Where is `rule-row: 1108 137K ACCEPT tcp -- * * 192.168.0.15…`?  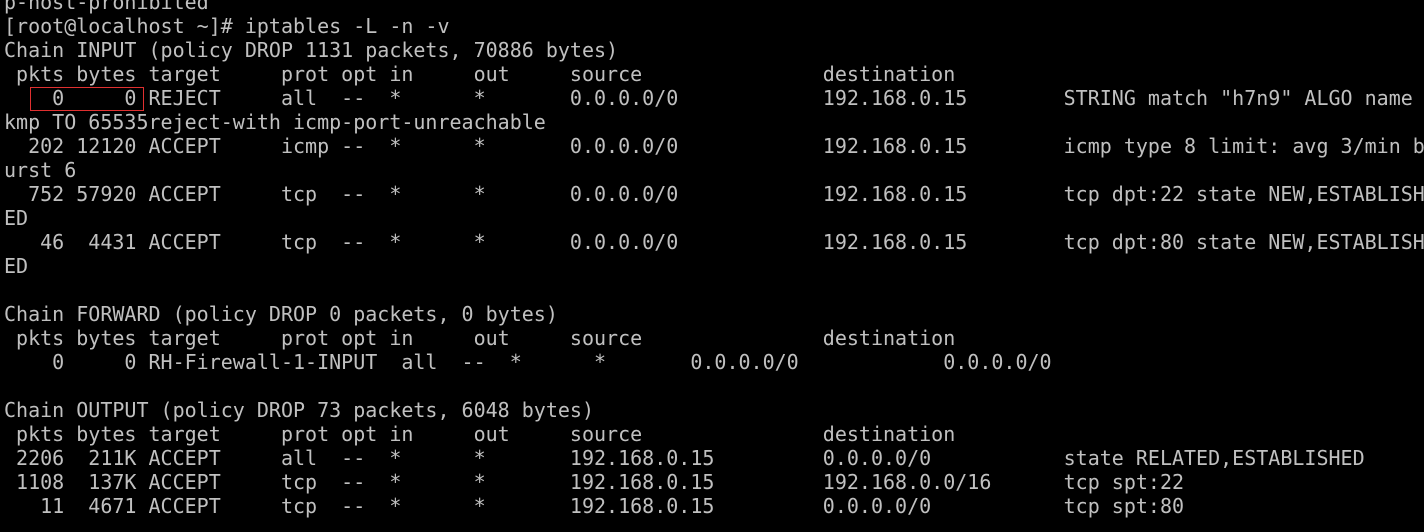 rule-row: 1108 137K ACCEPT tcp -- * * 192.168.0.15… is located at coordinates (594, 482).